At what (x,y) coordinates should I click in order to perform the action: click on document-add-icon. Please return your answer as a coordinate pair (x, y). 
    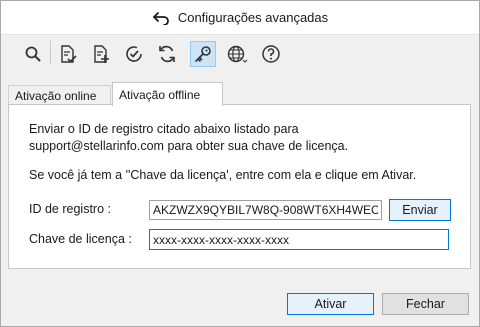
    Looking at the image, I should click on (101, 54).